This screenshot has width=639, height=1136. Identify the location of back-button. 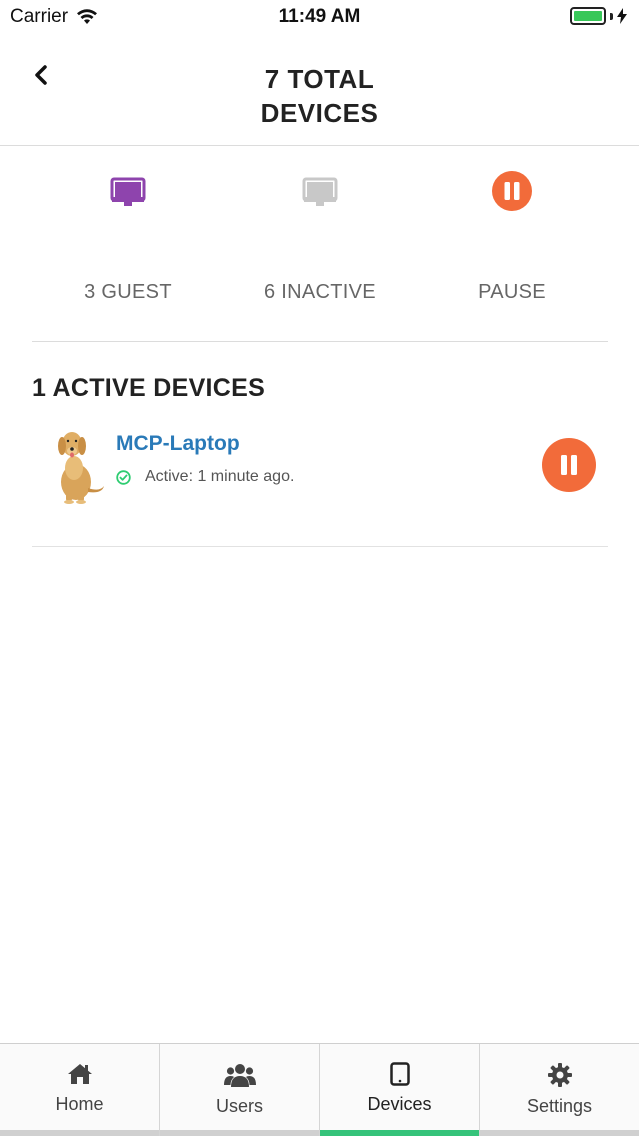
(41, 75).